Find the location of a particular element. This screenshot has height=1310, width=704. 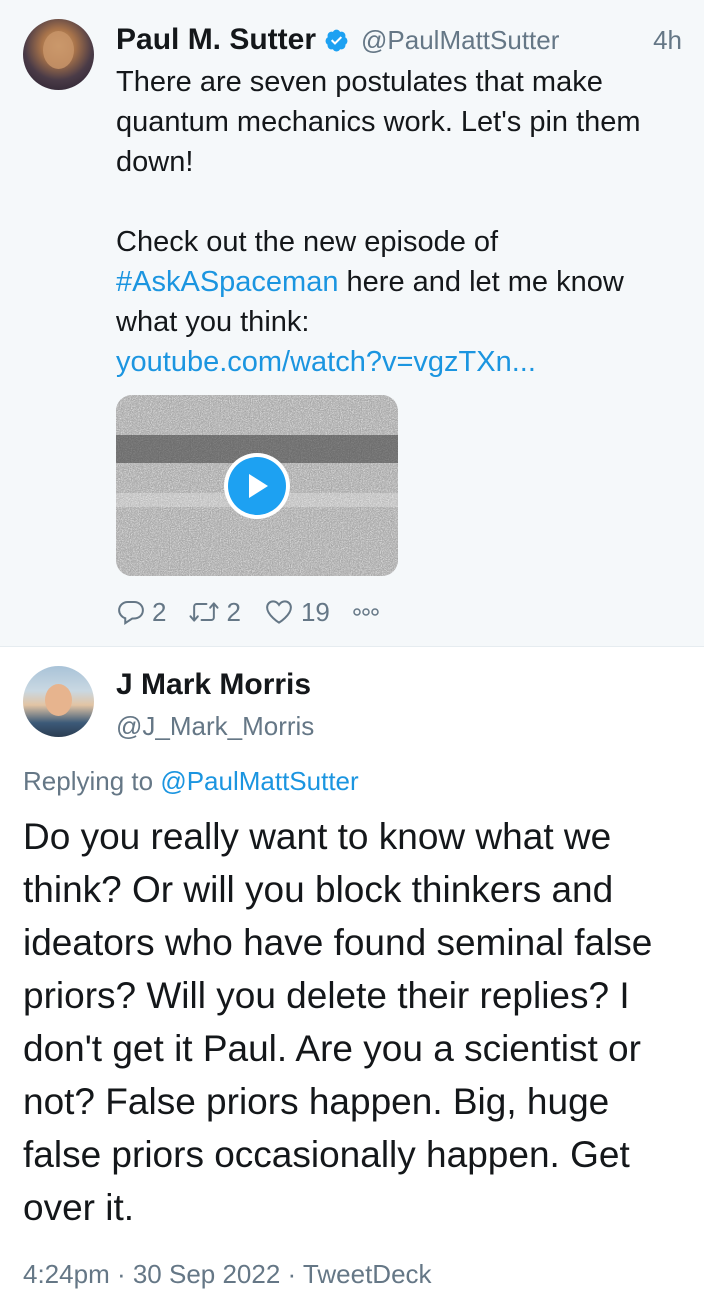

reply-action: 2 is located at coordinates (141, 612).